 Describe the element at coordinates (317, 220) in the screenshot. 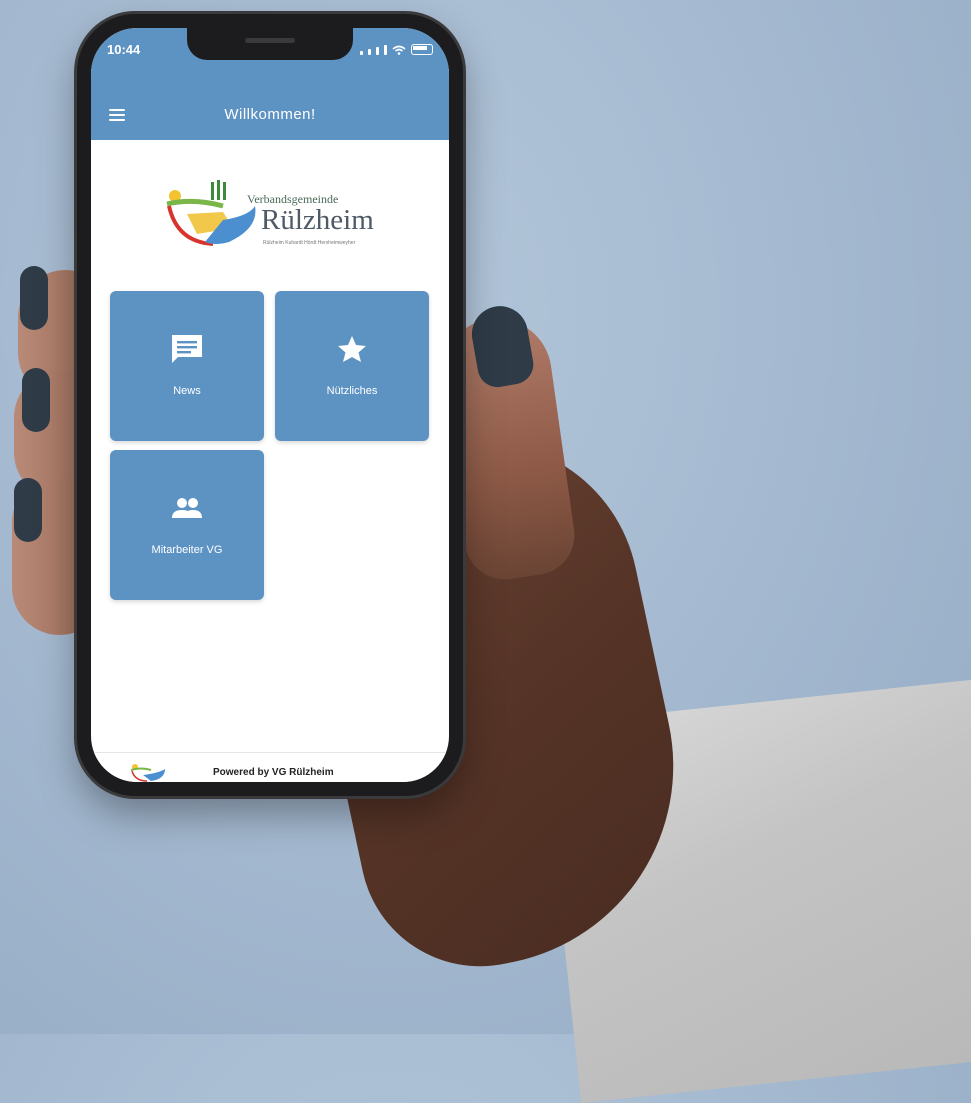

I see `logo-line2: Rülzheim` at that location.